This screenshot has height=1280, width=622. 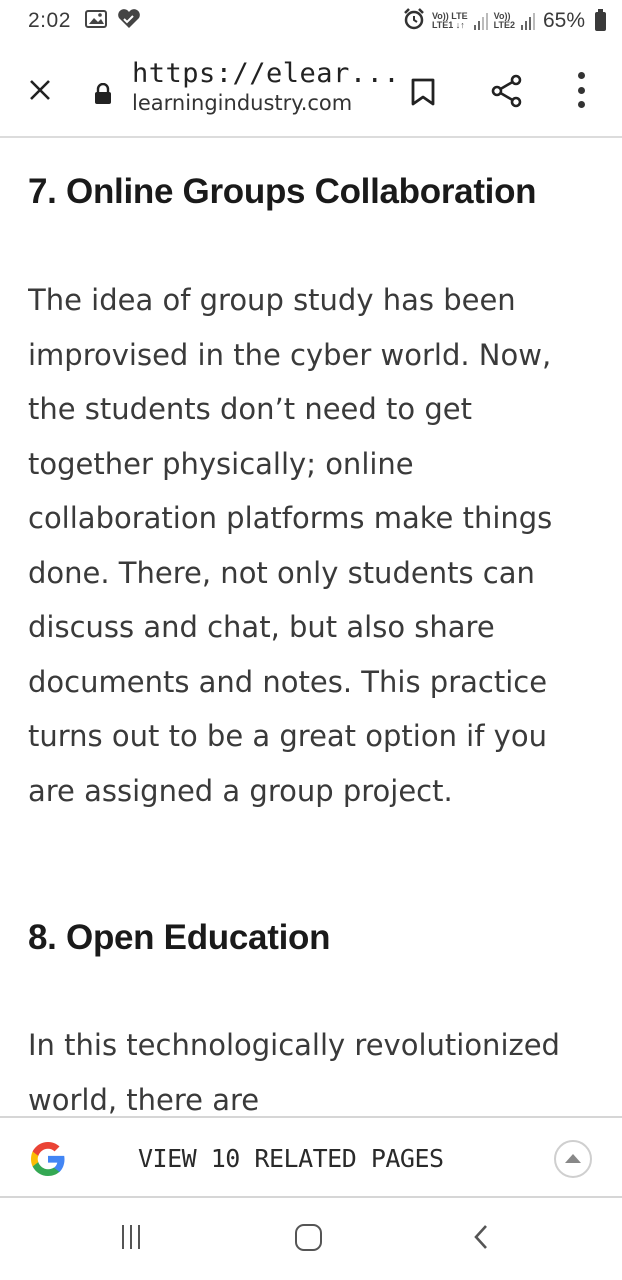 I want to click on bookmark-icon, so click(x=423, y=92).